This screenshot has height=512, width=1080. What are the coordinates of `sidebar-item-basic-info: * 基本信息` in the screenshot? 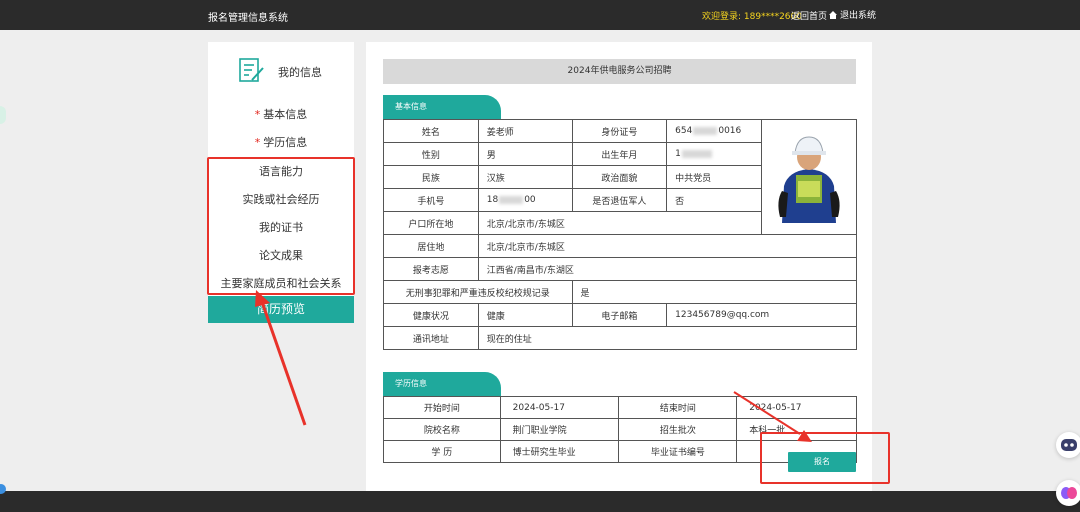 It's located at (281, 114).